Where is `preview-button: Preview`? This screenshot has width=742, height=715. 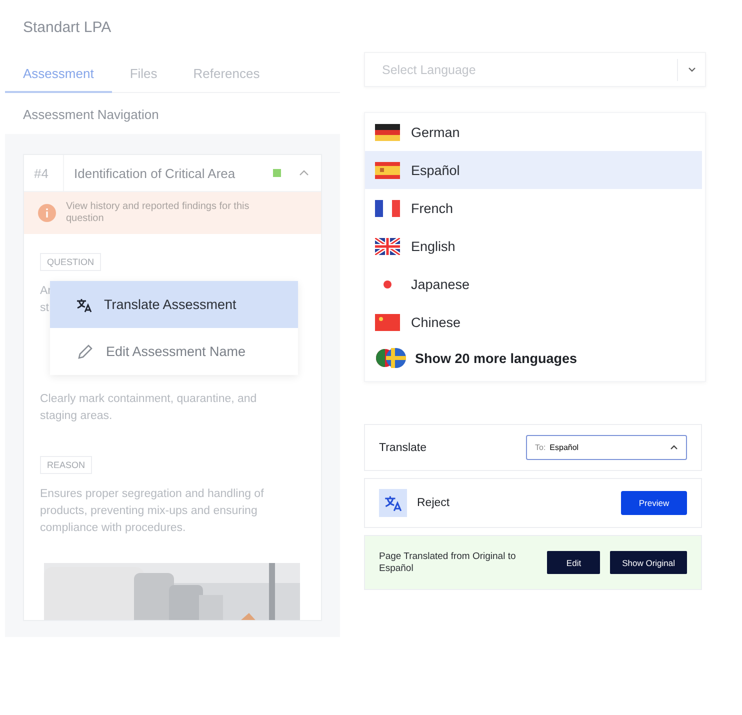 preview-button: Preview is located at coordinates (654, 503).